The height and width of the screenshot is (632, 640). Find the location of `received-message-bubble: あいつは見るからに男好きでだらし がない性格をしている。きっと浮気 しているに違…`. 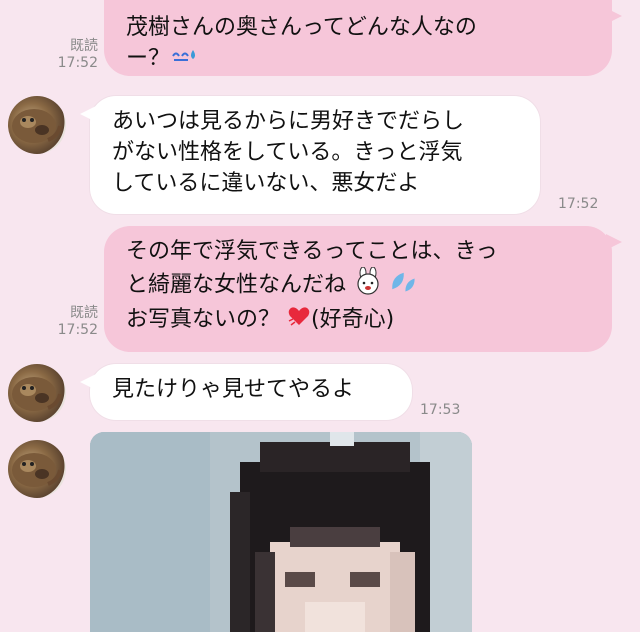

received-message-bubble: あいつは見るからに男好きでだらし がない性格をしている。きっと浮気 しているに違… is located at coordinates (310, 155).